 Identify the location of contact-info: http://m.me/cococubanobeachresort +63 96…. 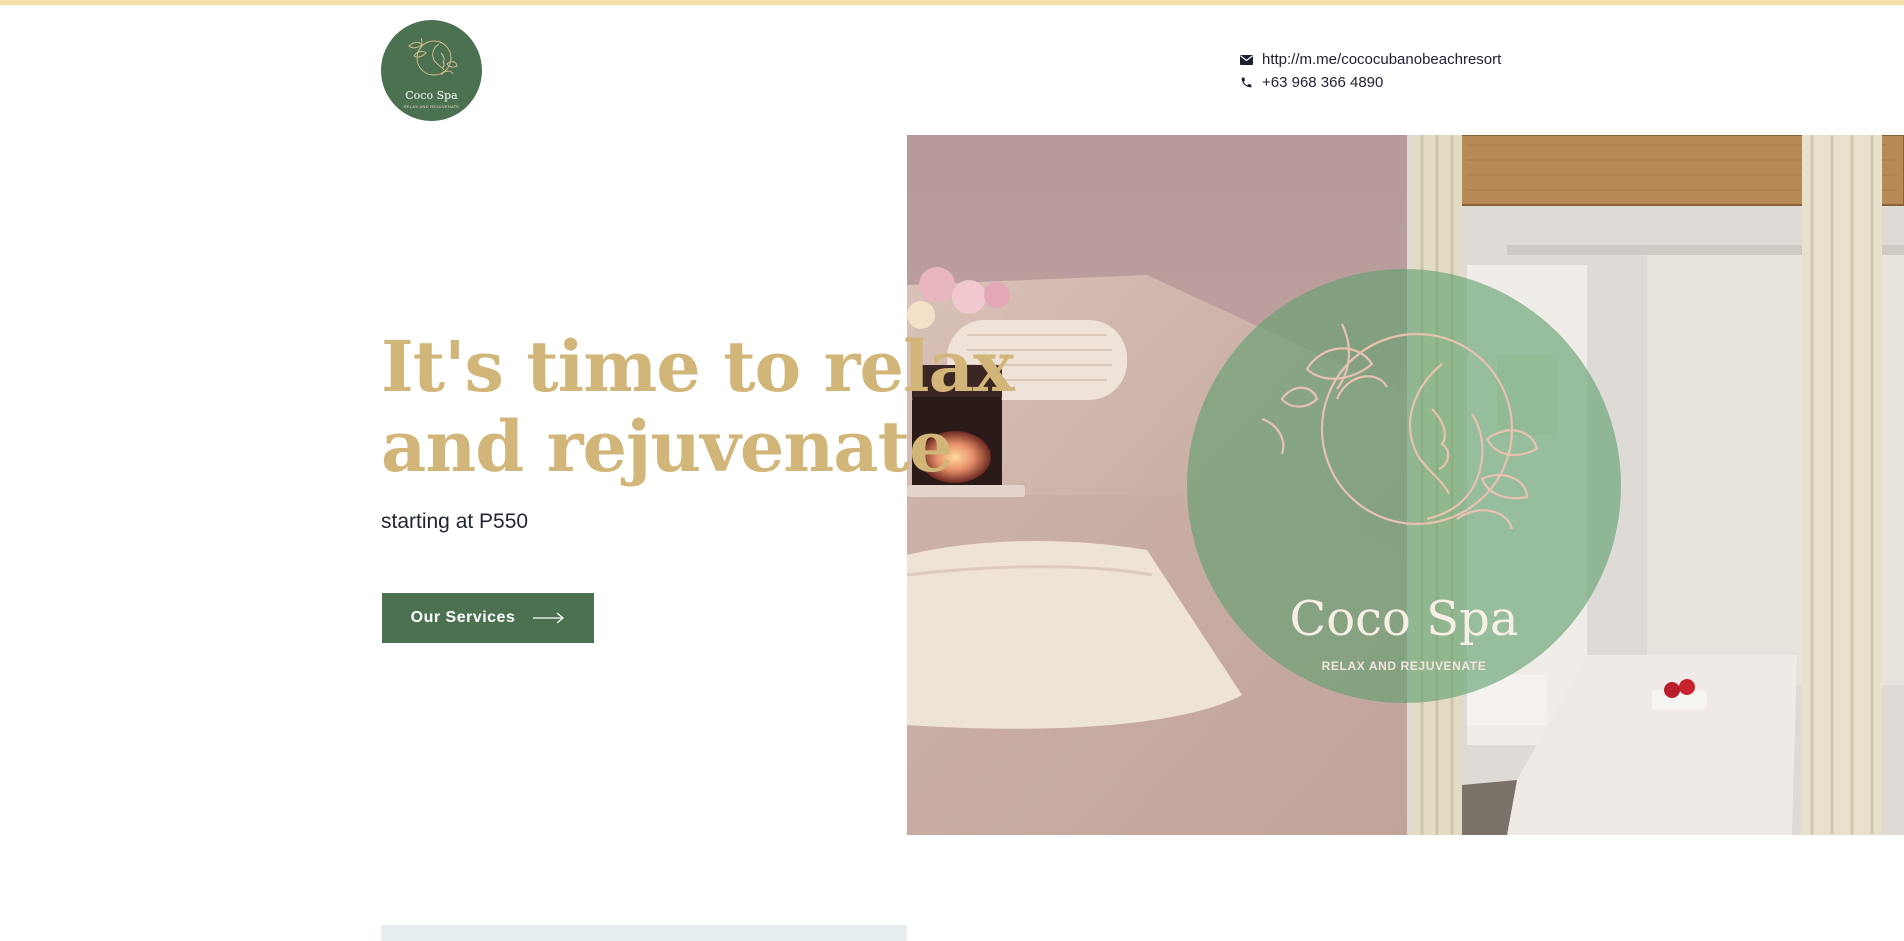
(1370, 71).